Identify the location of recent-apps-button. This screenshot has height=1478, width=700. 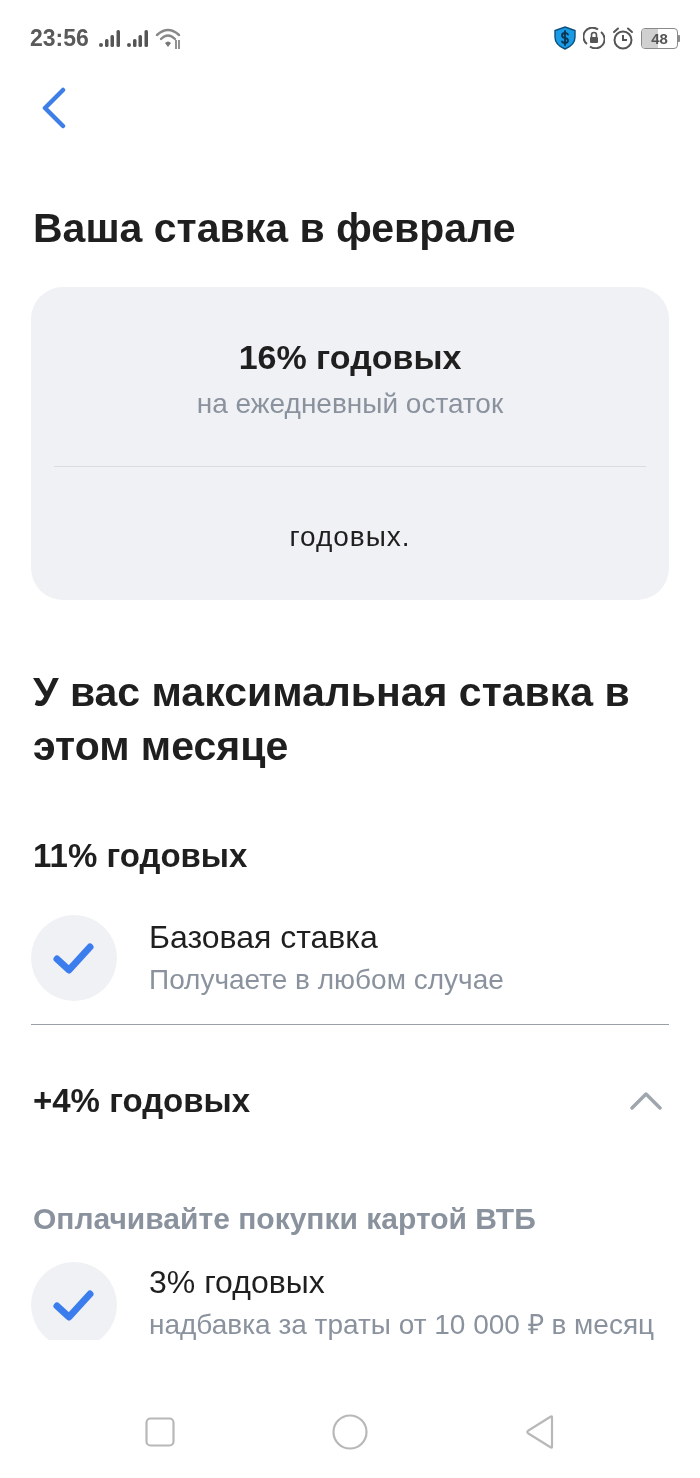
(160, 1432).